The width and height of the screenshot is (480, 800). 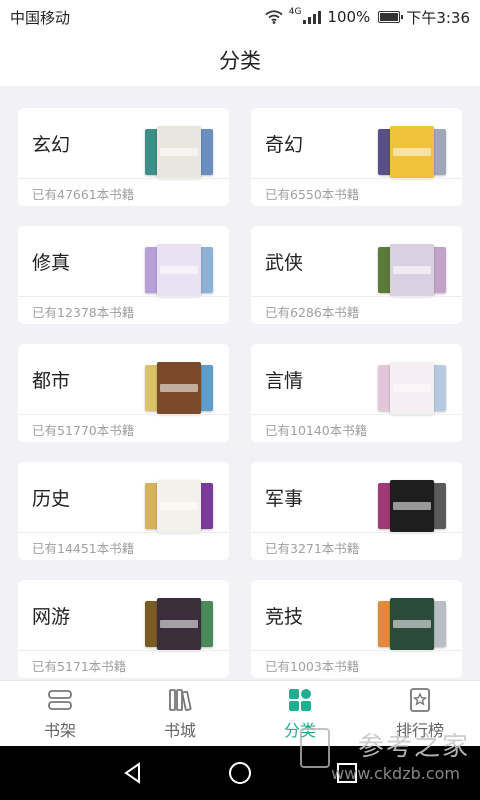 What do you see at coordinates (51, 499) in the screenshot?
I see `category-name: 历史` at bounding box center [51, 499].